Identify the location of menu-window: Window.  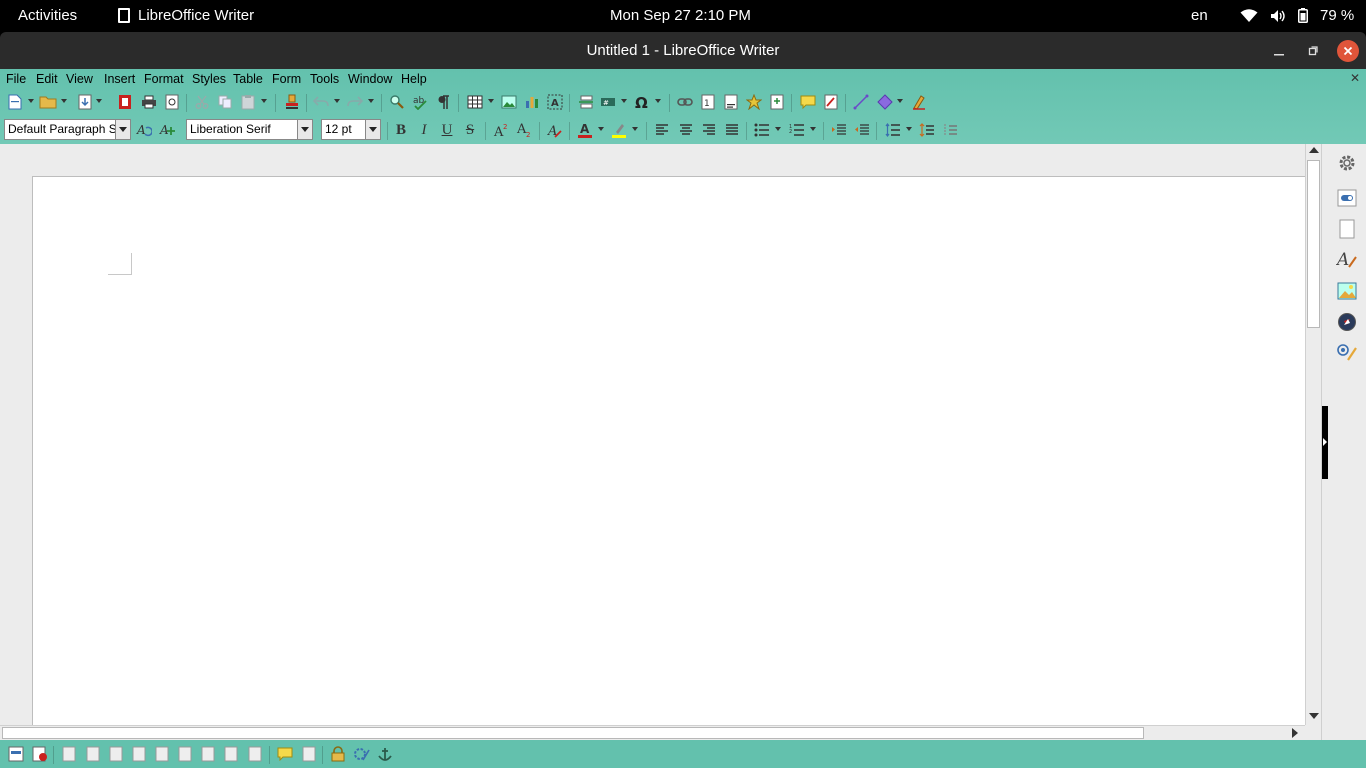
(370, 79).